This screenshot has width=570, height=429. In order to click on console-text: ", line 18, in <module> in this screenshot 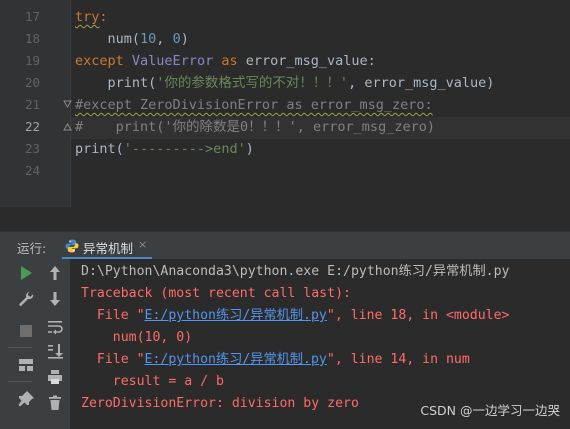, I will do `click(418, 315)`.